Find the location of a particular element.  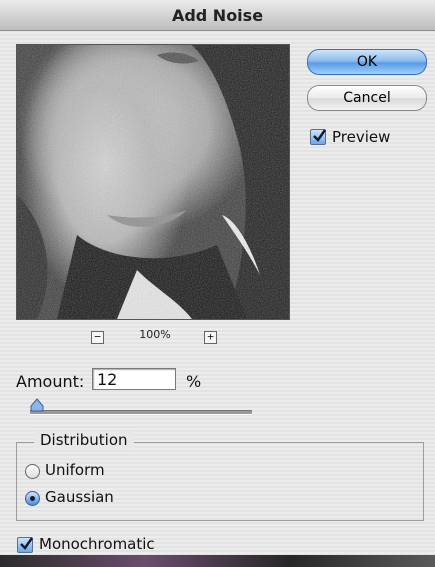

uniform-radio is located at coordinates (32, 471).